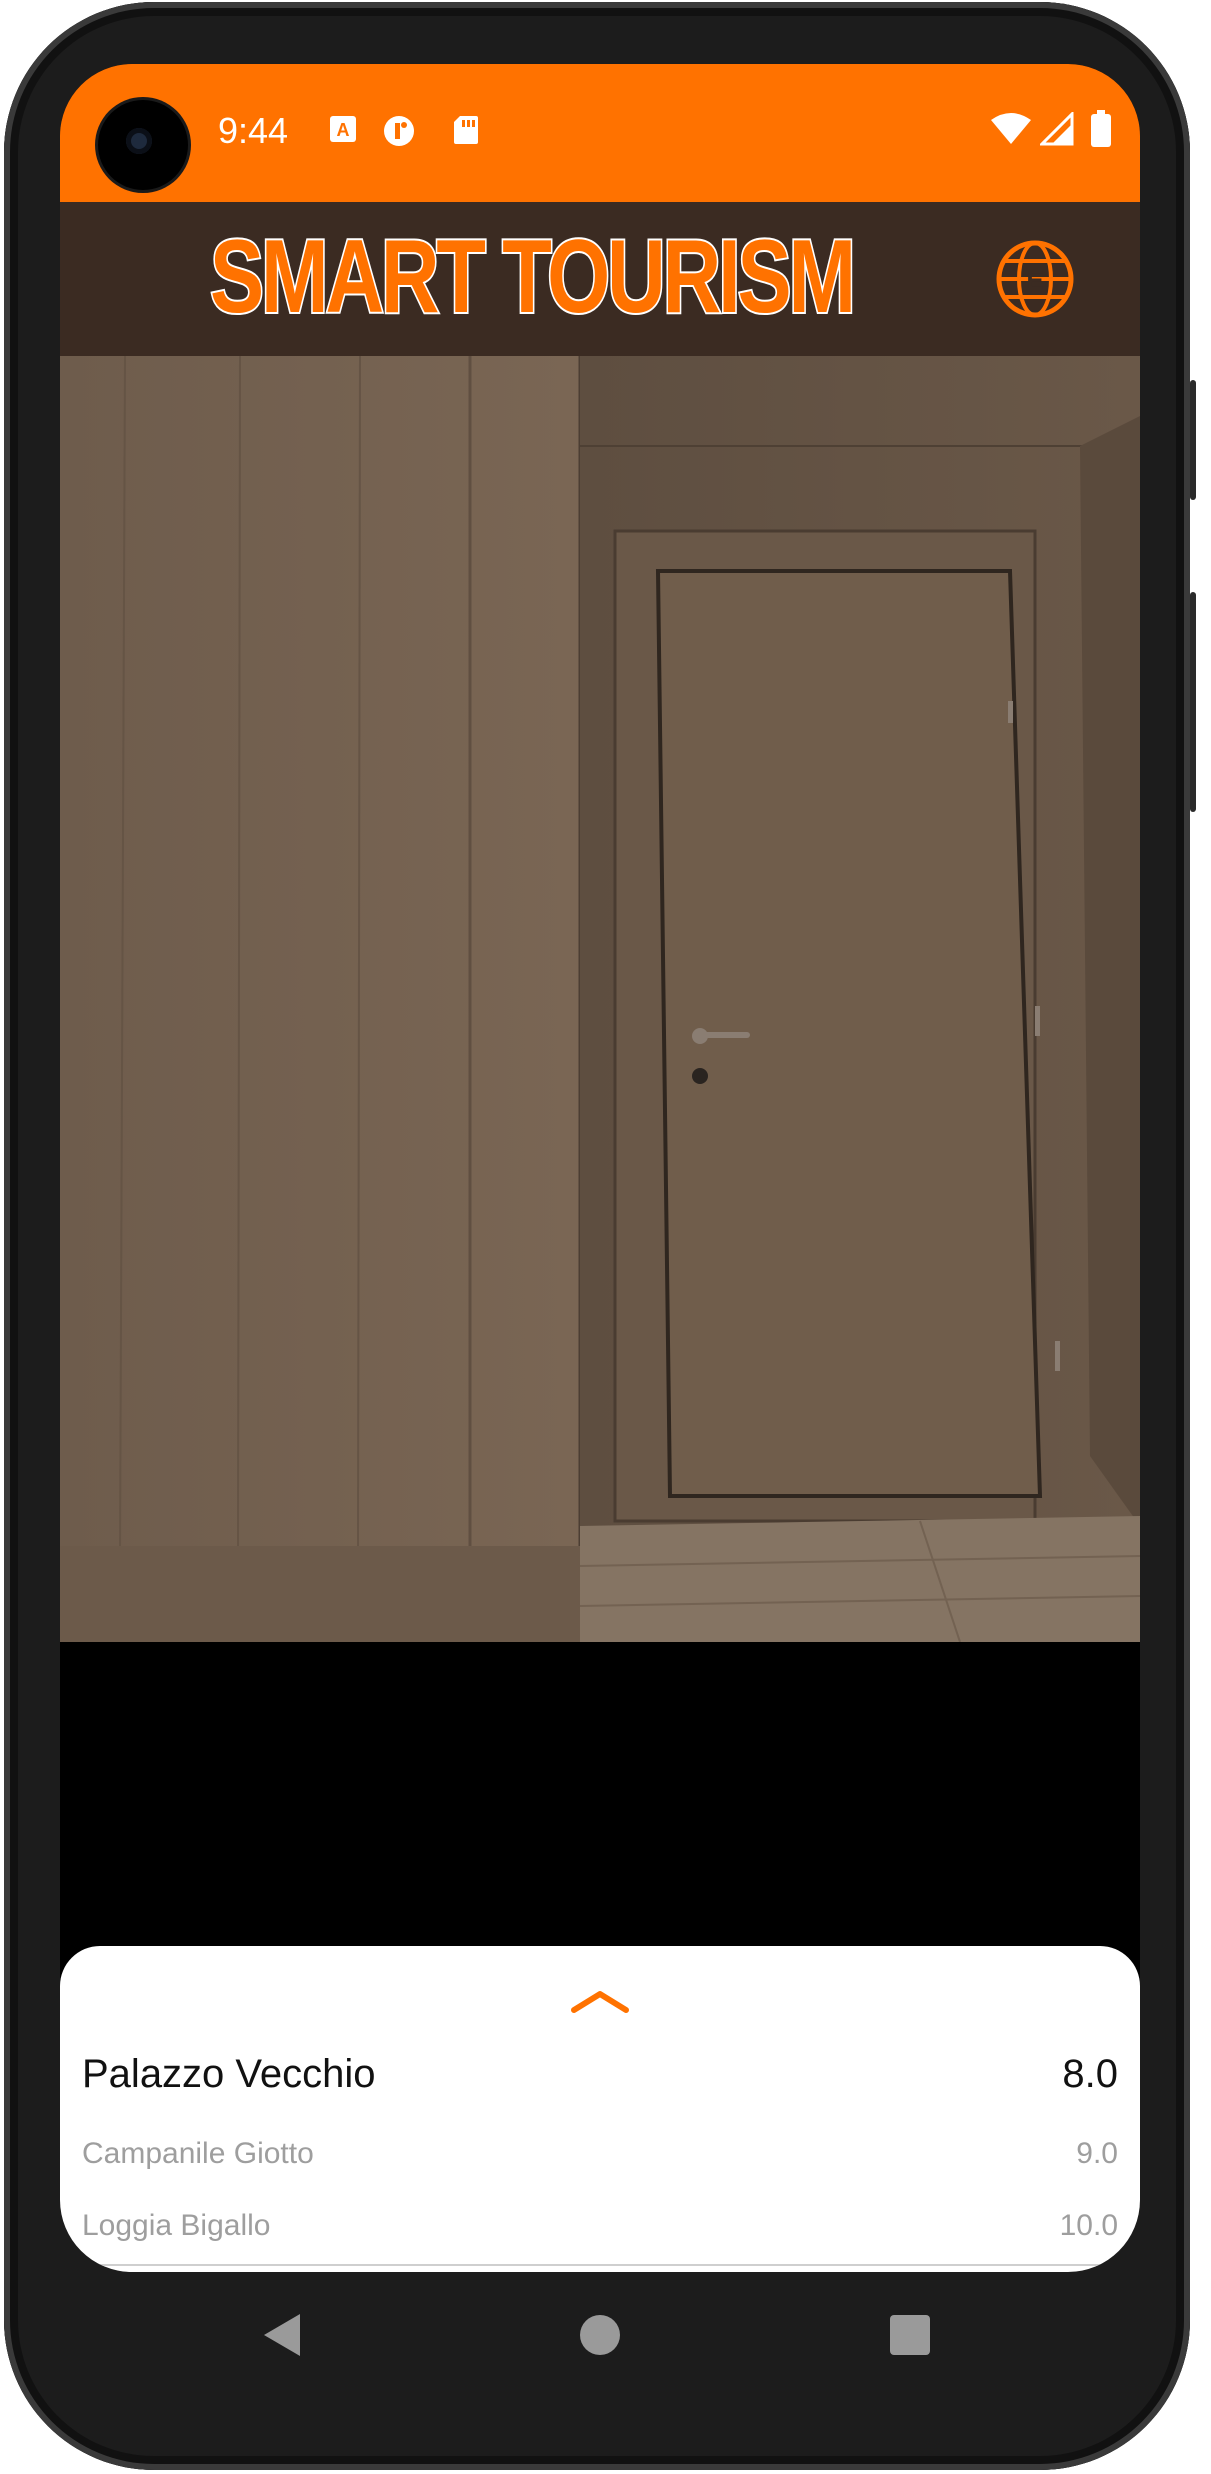 The image size is (1211, 2474). What do you see at coordinates (399, 134) in the screenshot?
I see `info-circle-icon` at bounding box center [399, 134].